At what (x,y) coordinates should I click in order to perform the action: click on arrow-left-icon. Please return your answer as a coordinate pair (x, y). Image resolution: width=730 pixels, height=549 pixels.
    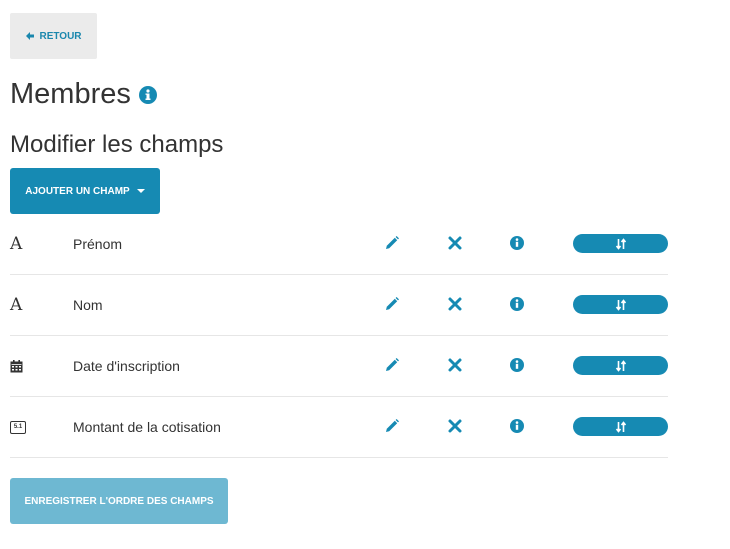
    Looking at the image, I should click on (30, 36).